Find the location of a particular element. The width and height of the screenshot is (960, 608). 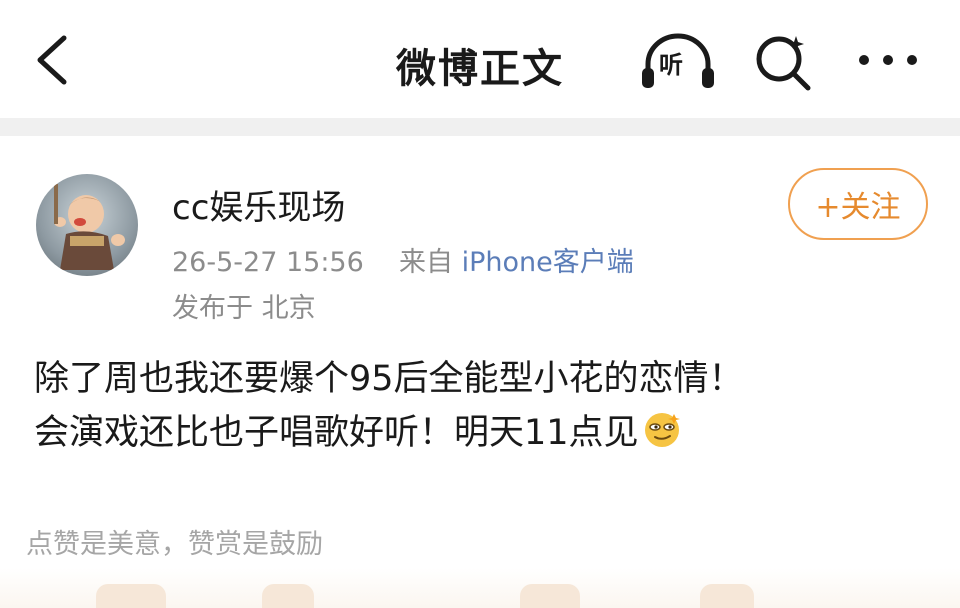

source-prefix: 来自 is located at coordinates (425, 262).